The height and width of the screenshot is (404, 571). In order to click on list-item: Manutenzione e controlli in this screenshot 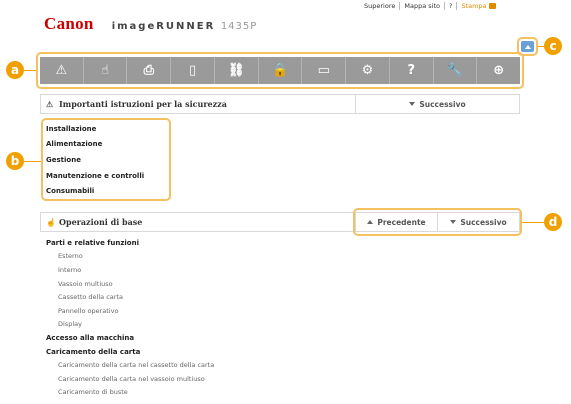, I will do `click(95, 176)`.